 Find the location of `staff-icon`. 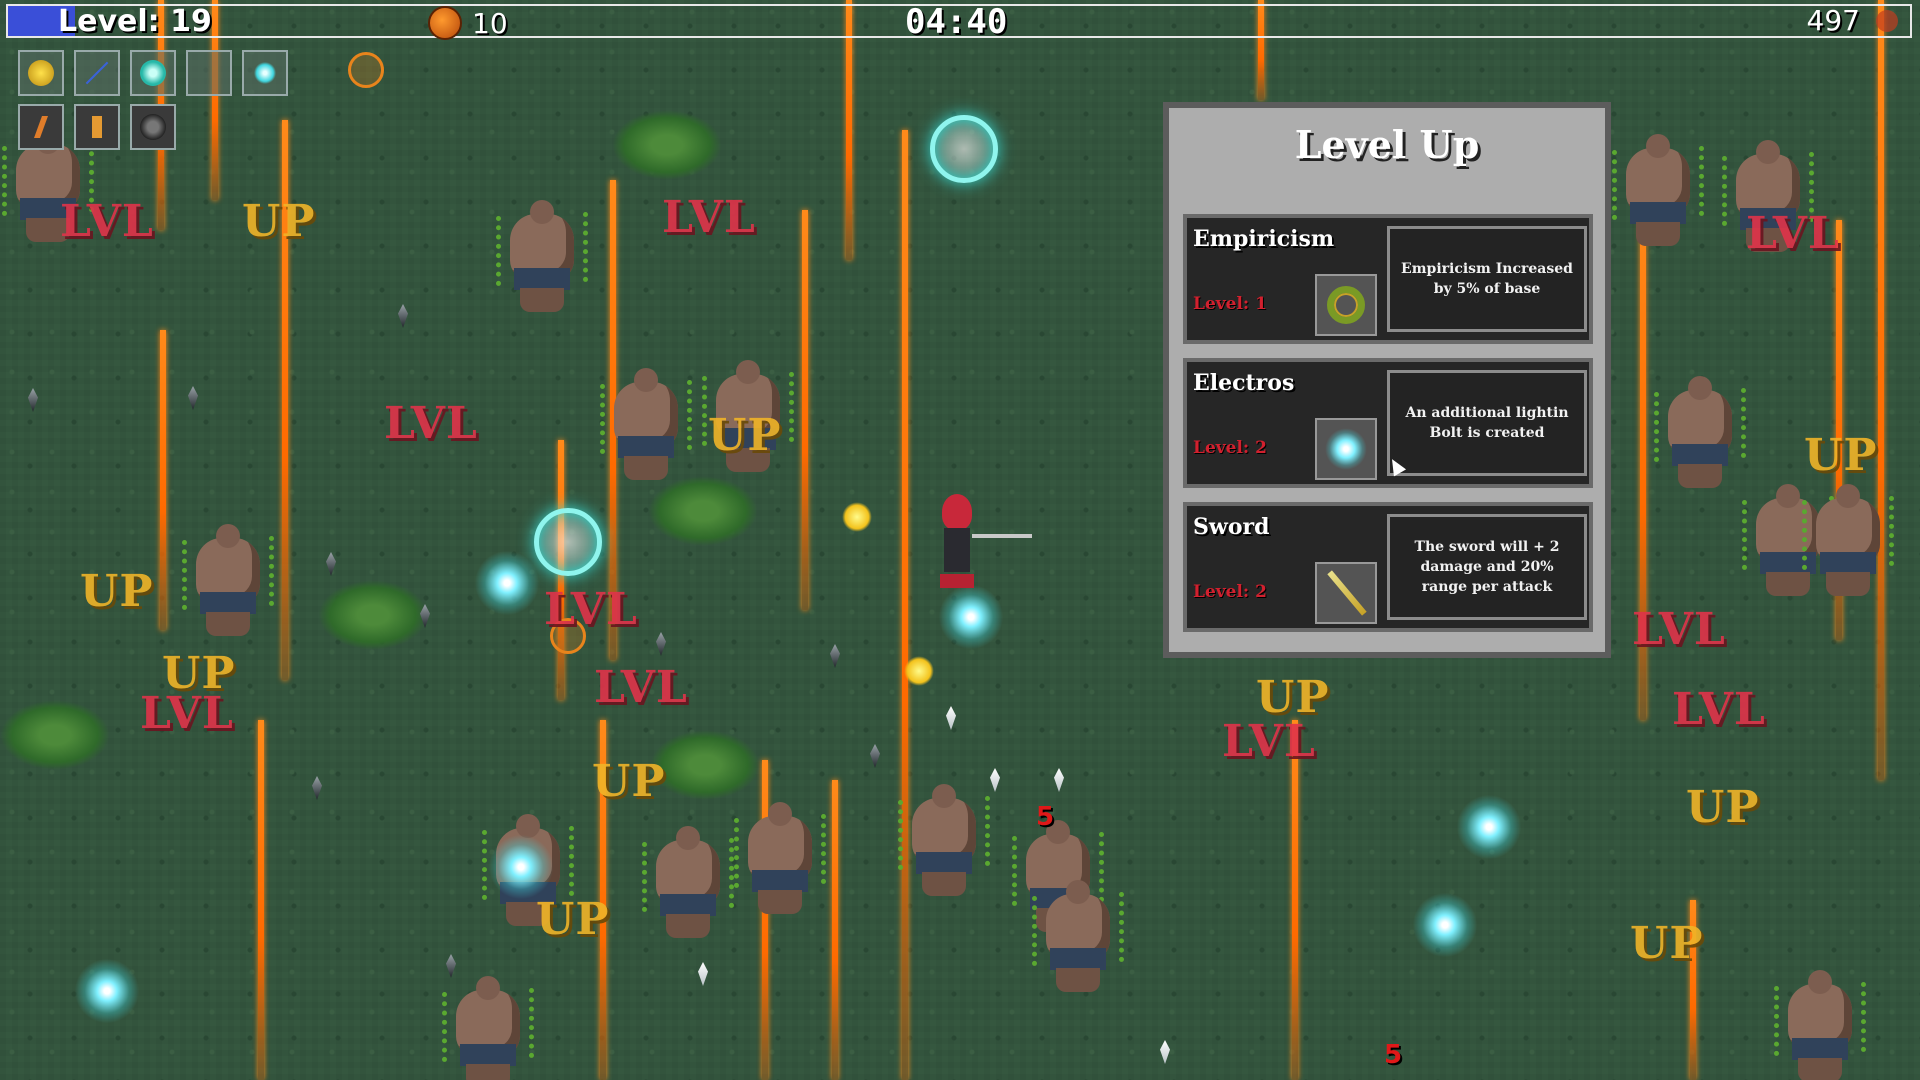

staff-icon is located at coordinates (97, 73).